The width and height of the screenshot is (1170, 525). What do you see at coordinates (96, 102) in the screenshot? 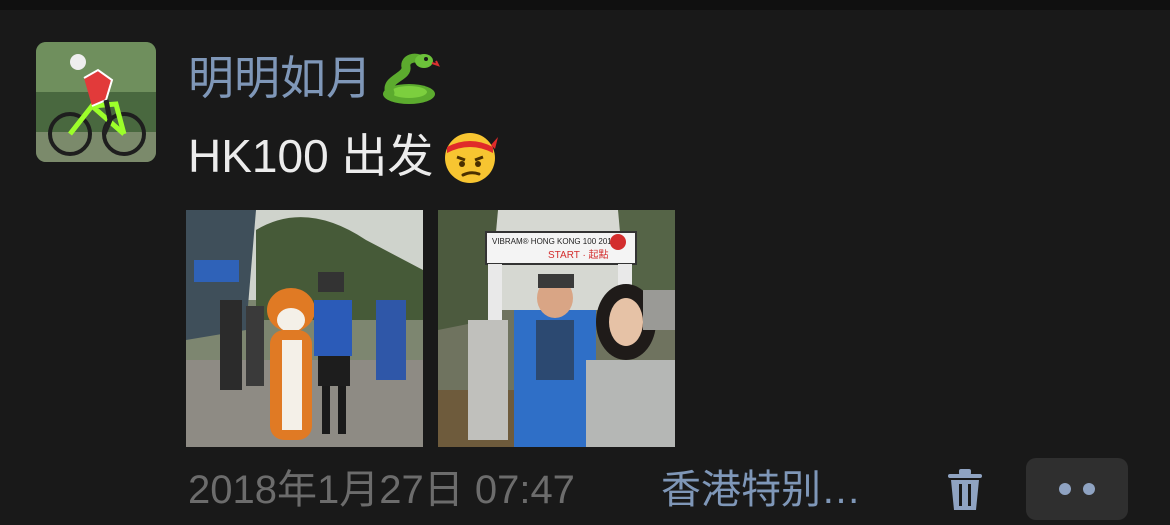
I see `avatar` at bounding box center [96, 102].